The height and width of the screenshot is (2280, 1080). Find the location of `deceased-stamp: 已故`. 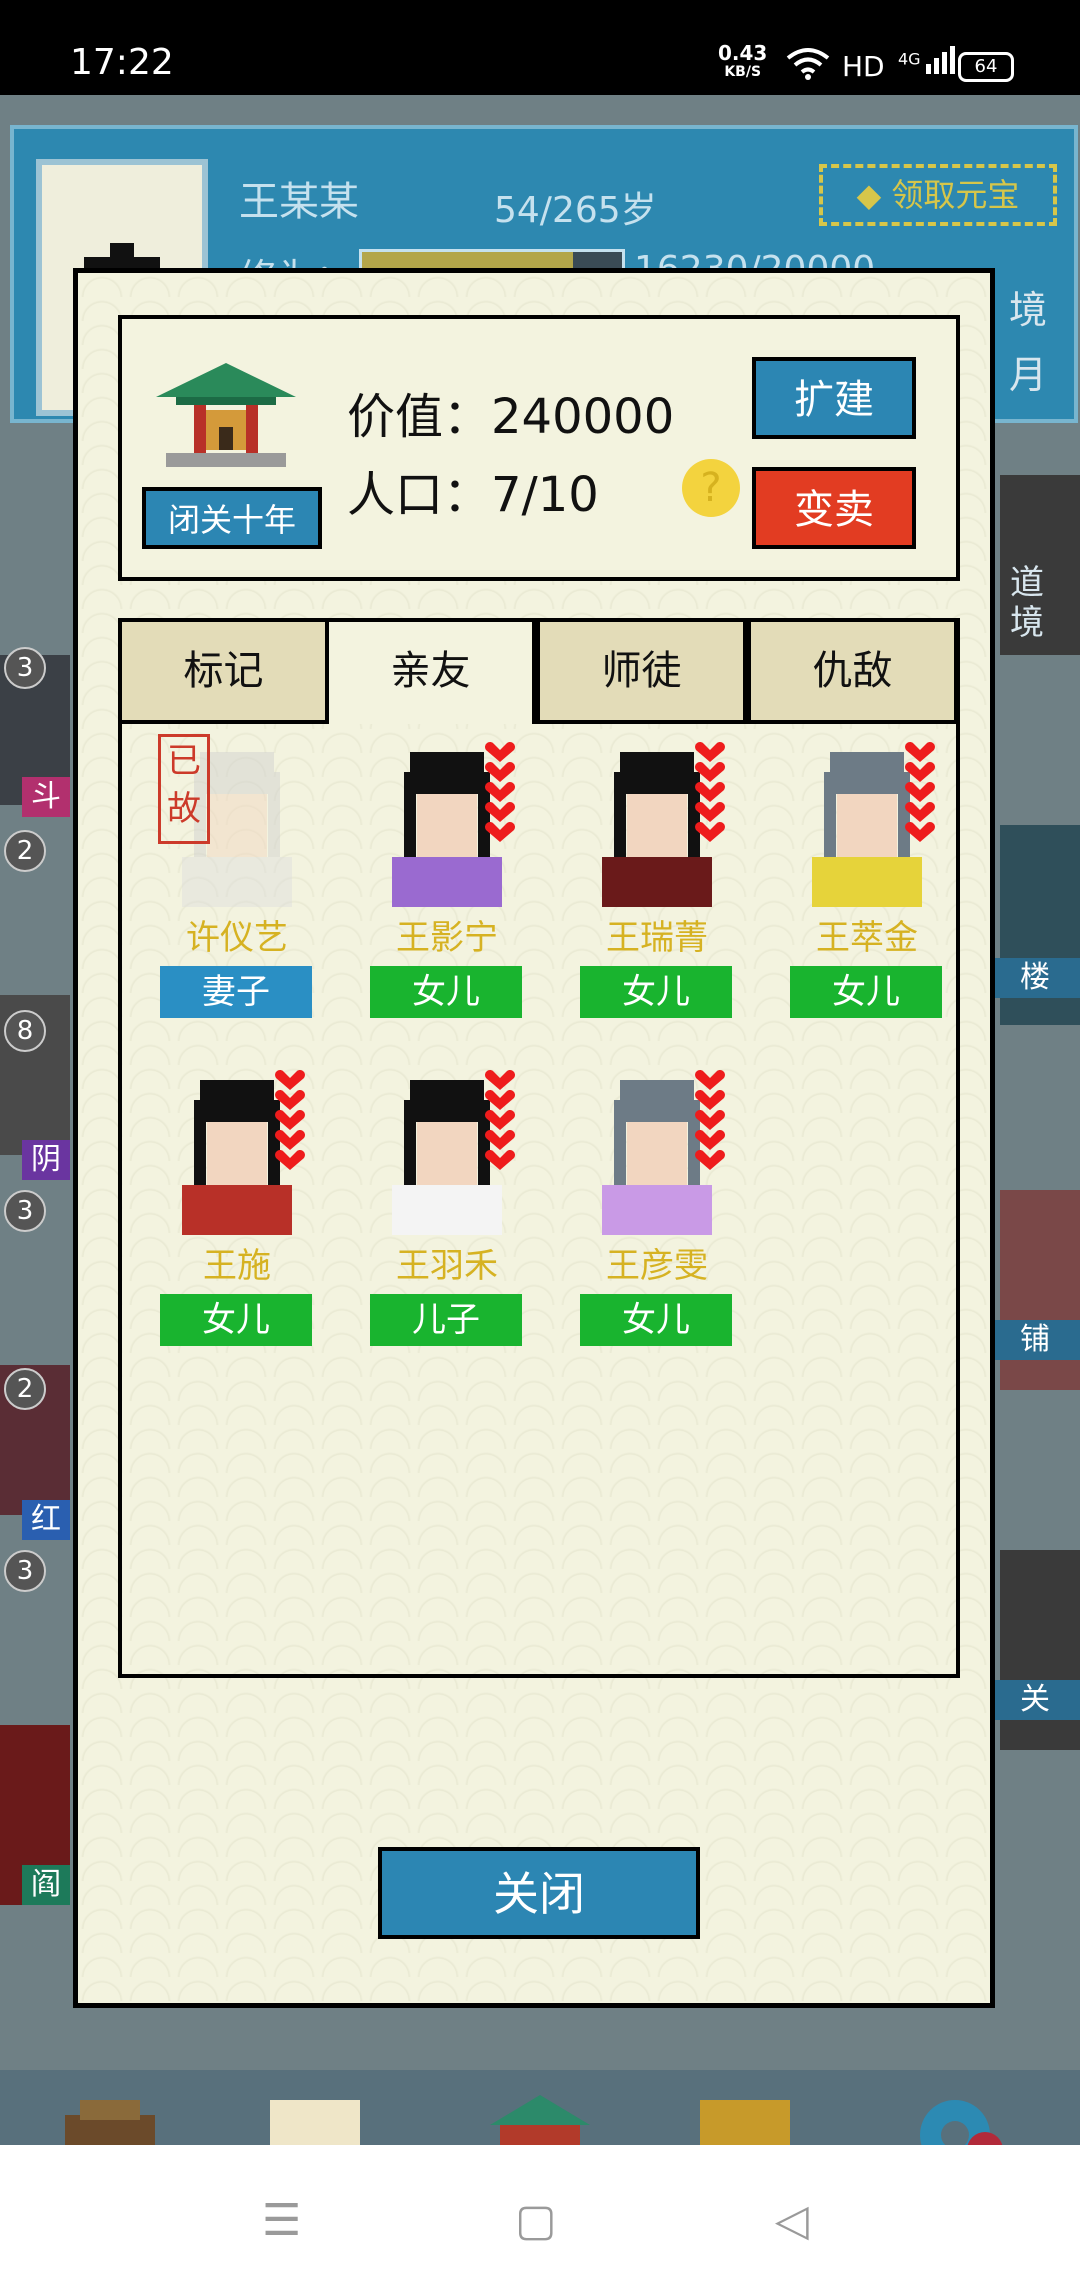

deceased-stamp: 已故 is located at coordinates (184, 789).